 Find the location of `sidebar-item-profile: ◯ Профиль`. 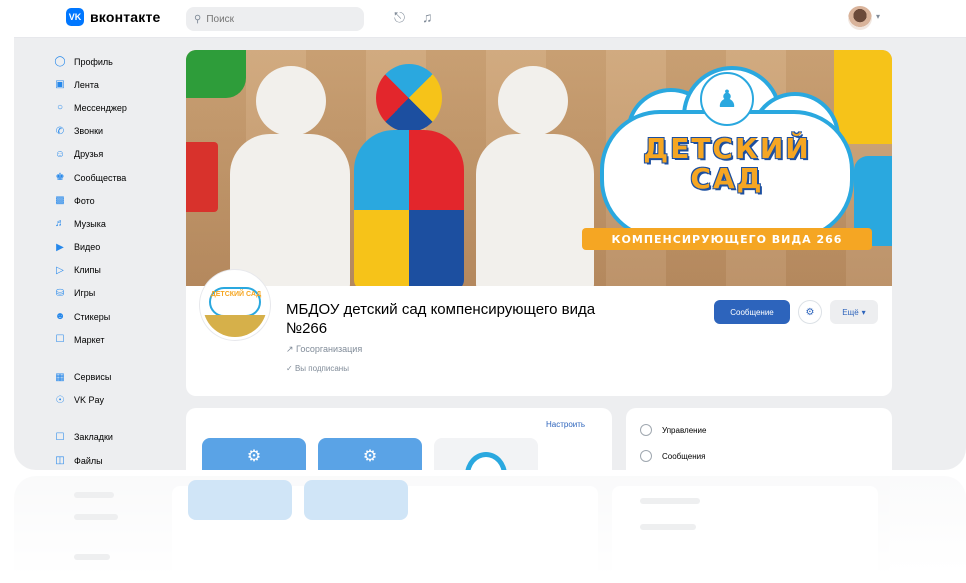

sidebar-item-profile: ◯ Профиль is located at coordinates (119, 61).